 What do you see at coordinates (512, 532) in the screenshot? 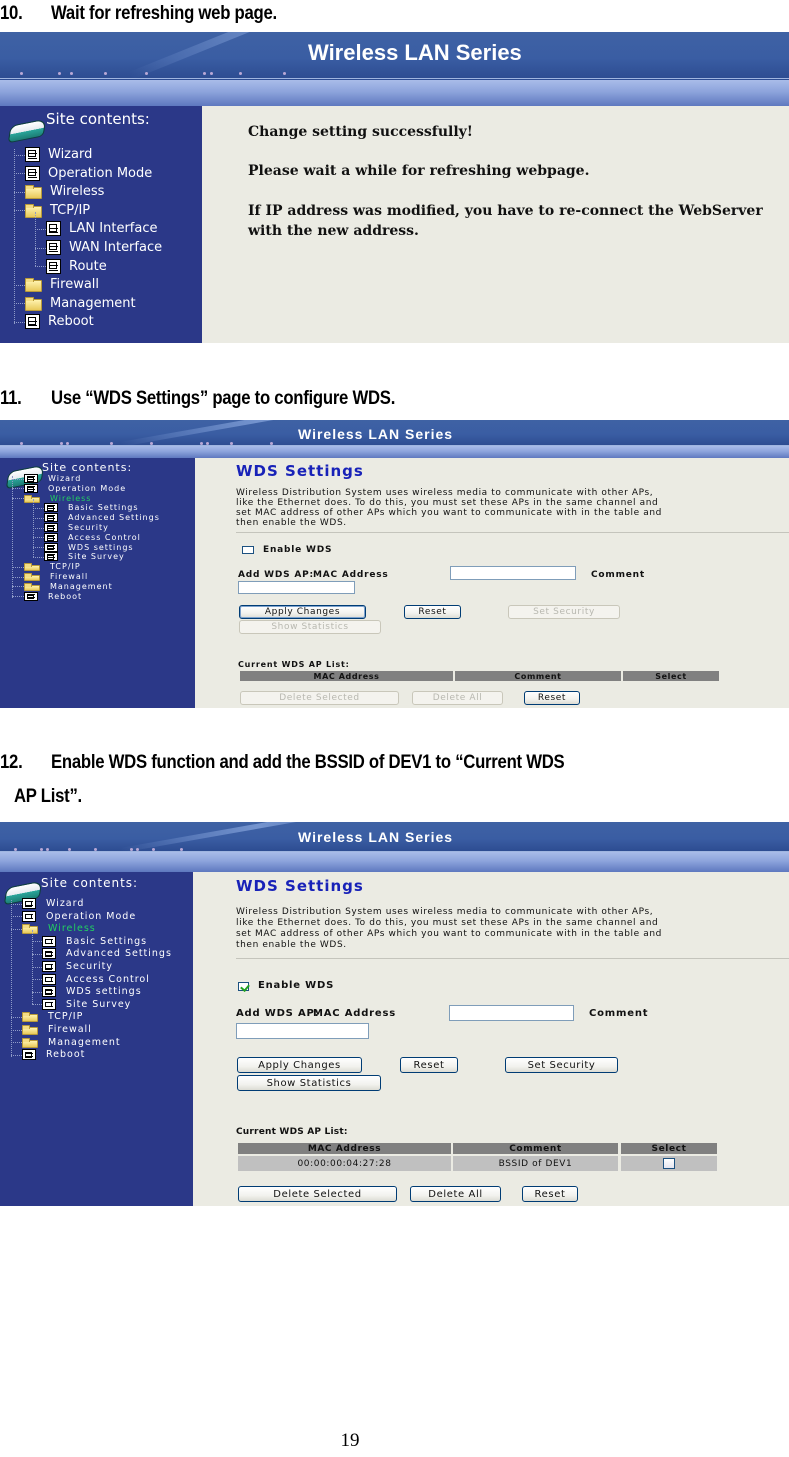
I see `divider` at bounding box center [512, 532].